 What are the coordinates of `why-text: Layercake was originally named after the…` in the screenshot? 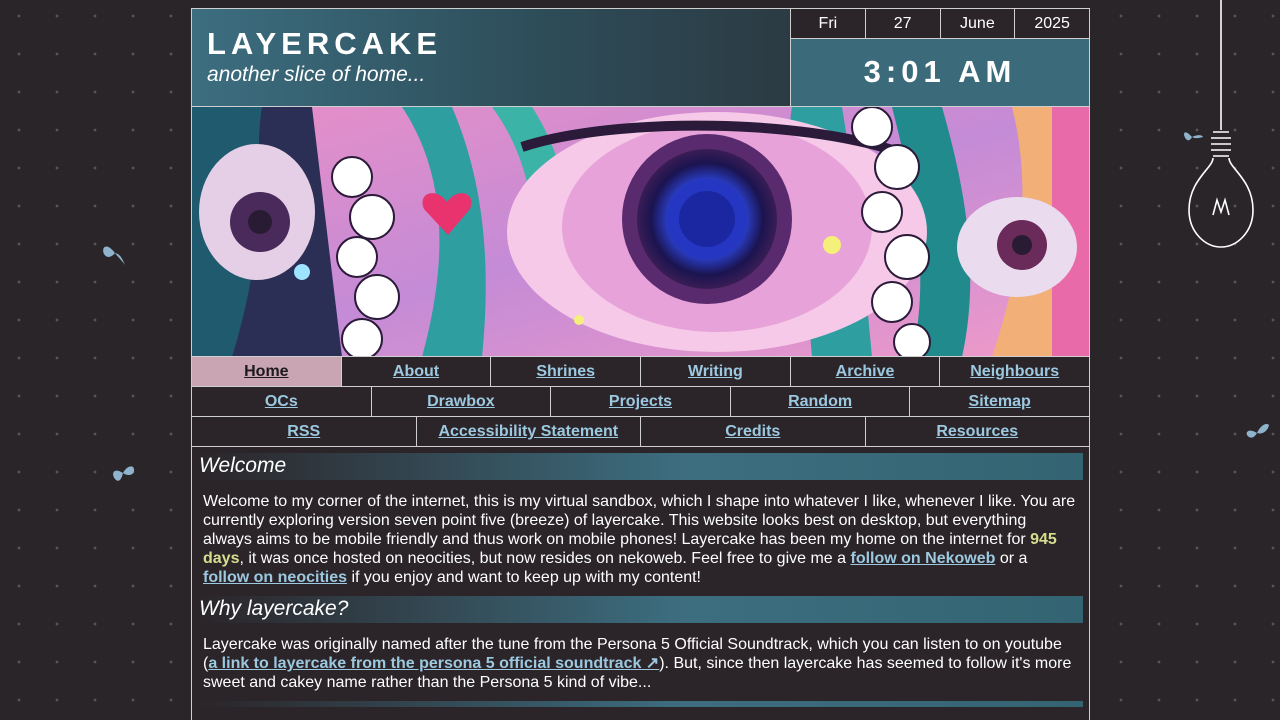 It's located at (640, 662).